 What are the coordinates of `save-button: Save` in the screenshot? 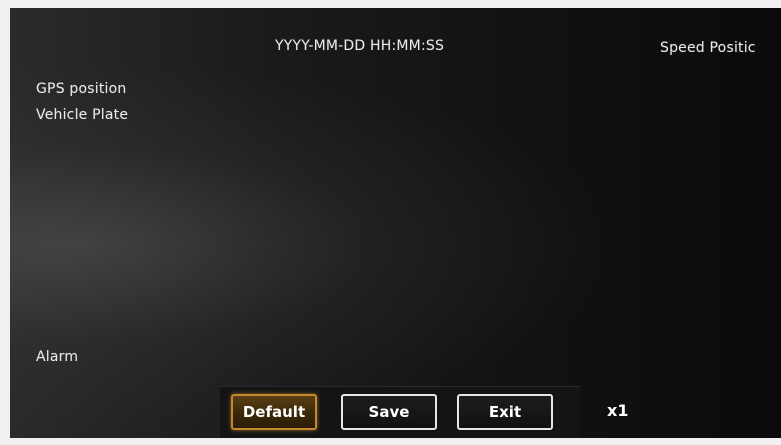 It's located at (389, 412).